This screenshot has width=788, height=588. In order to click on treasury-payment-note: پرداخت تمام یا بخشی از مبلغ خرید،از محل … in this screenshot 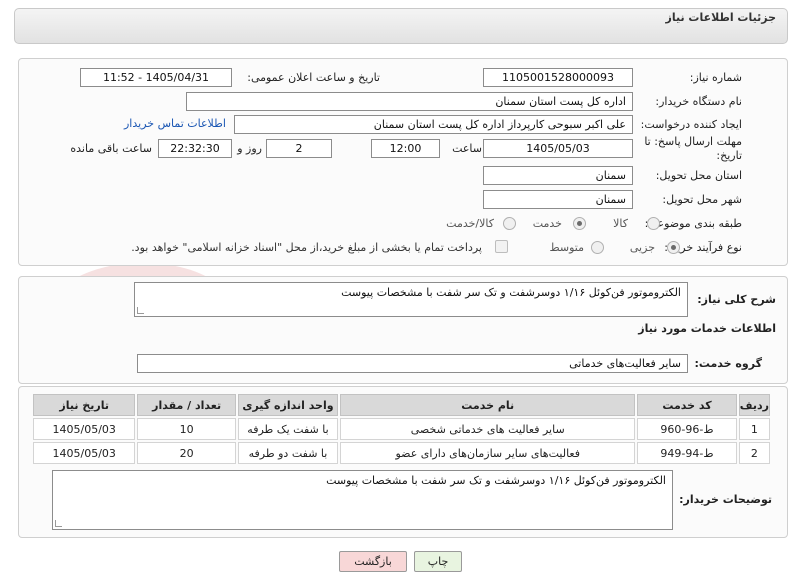, I will do `click(306, 247)`.